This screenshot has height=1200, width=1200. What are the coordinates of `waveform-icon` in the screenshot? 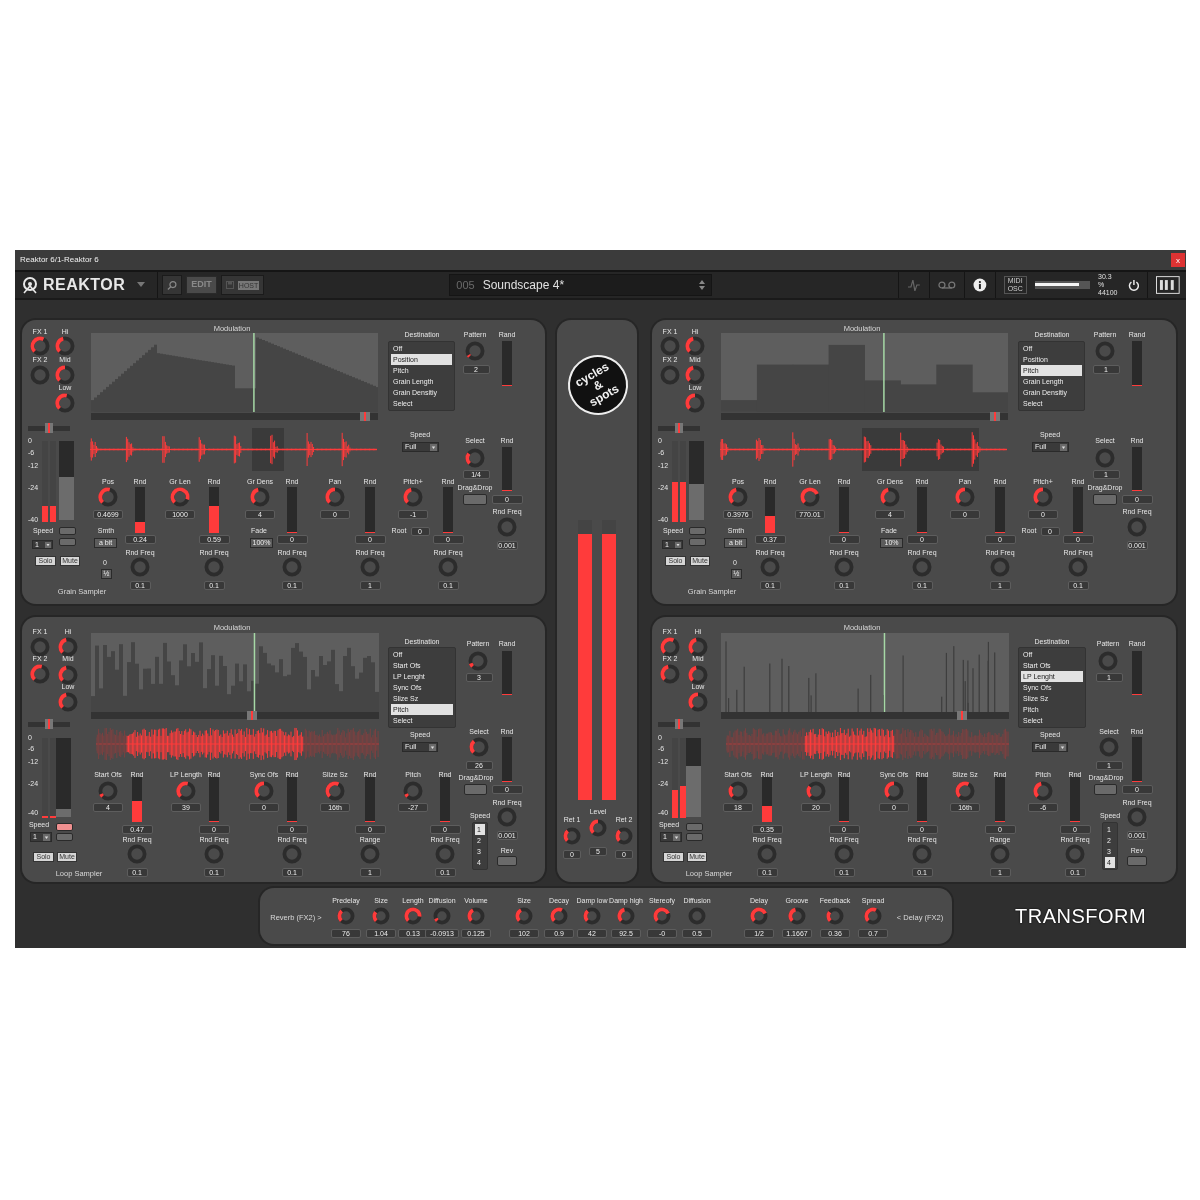 It's located at (914, 285).